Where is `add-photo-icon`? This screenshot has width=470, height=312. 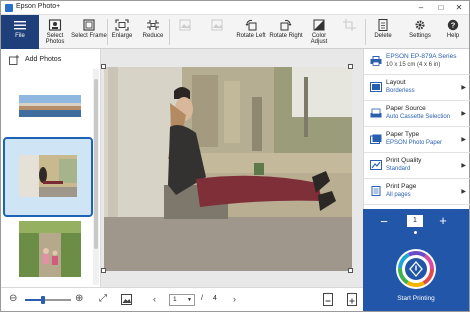 add-photo-icon is located at coordinates (14, 60).